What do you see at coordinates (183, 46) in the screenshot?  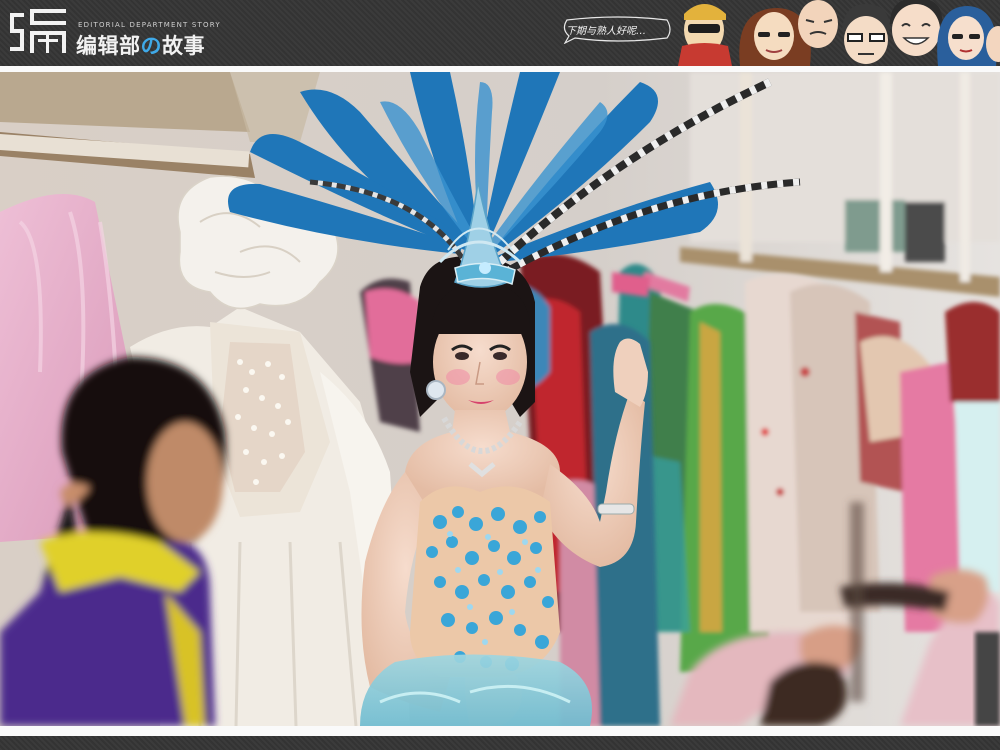 I see `brand-title-part2: 故事` at bounding box center [183, 46].